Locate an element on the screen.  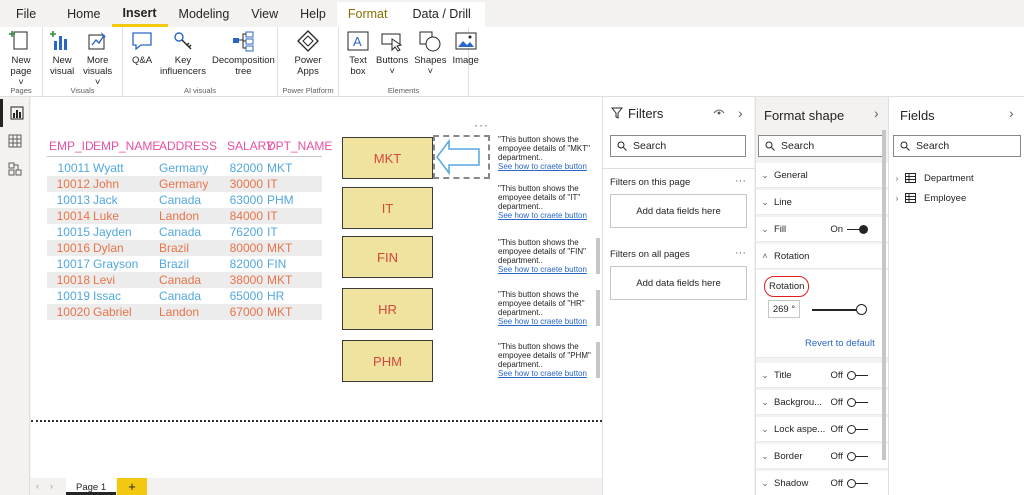
hr-button: HR is located at coordinates (387, 309).